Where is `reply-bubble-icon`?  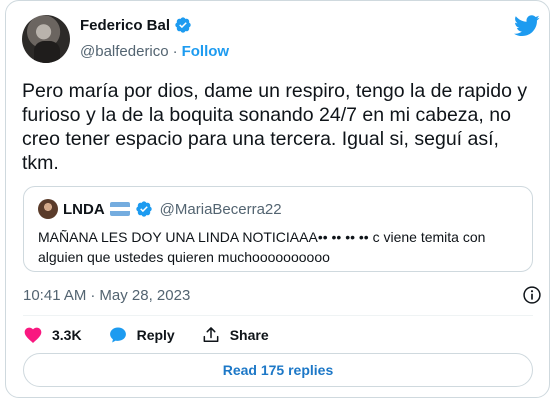 reply-bubble-icon is located at coordinates (117, 335).